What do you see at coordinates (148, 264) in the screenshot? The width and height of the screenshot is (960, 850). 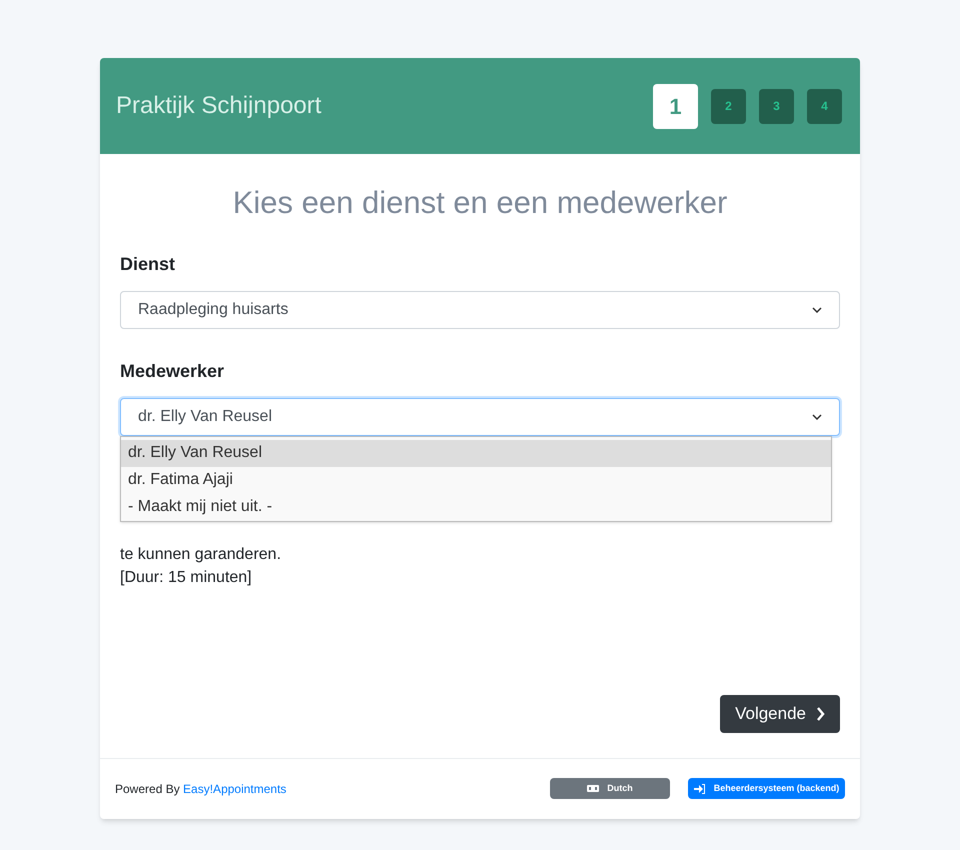 I see `field-label: Dienst` at bounding box center [148, 264].